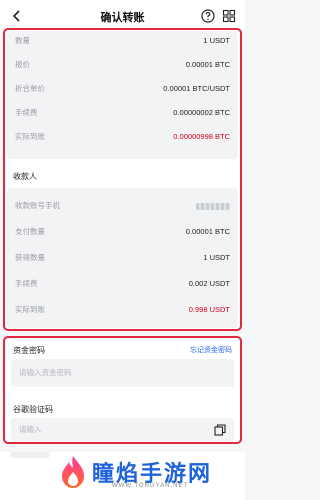  Describe the element at coordinates (122, 206) in the screenshot. I see `payee-row: 收款账号手机` at that location.